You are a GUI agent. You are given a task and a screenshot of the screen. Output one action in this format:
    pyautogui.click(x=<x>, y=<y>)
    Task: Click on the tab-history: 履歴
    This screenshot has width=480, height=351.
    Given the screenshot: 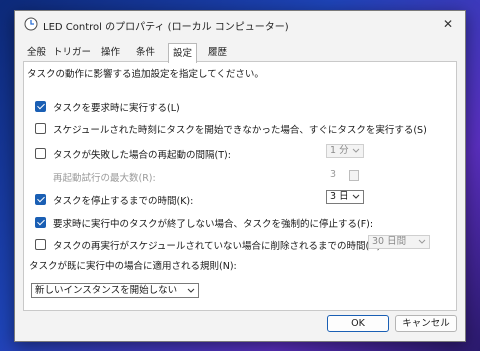 What is the action you would take?
    pyautogui.click(x=217, y=53)
    